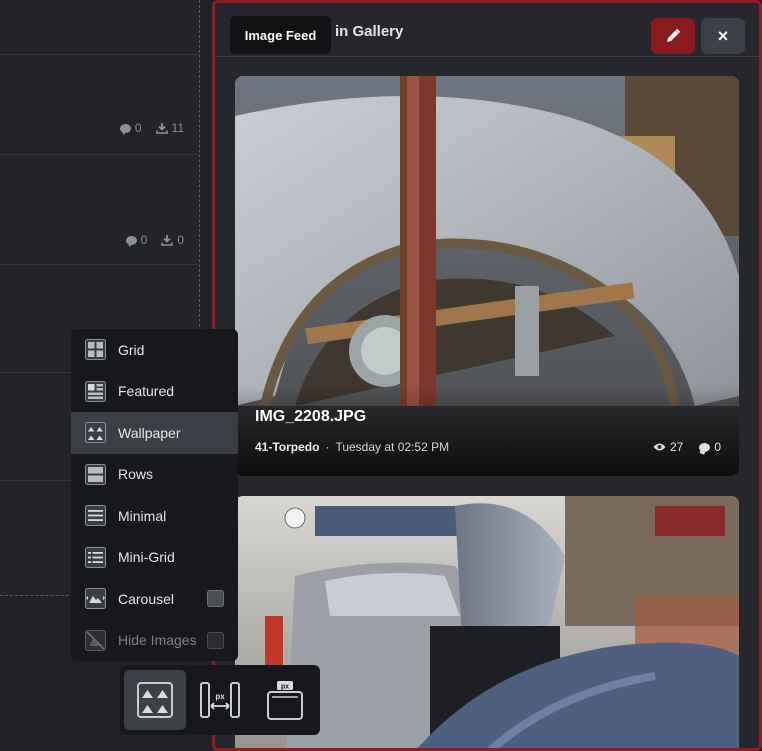  Describe the element at coordinates (136, 474) in the screenshot. I see `menu-item-label: Rows` at that location.